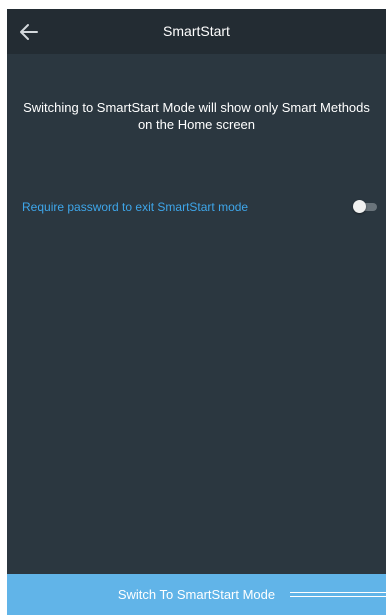 The width and height of the screenshot is (386, 615). I want to click on header-bar: SmartStart, so click(196, 31).